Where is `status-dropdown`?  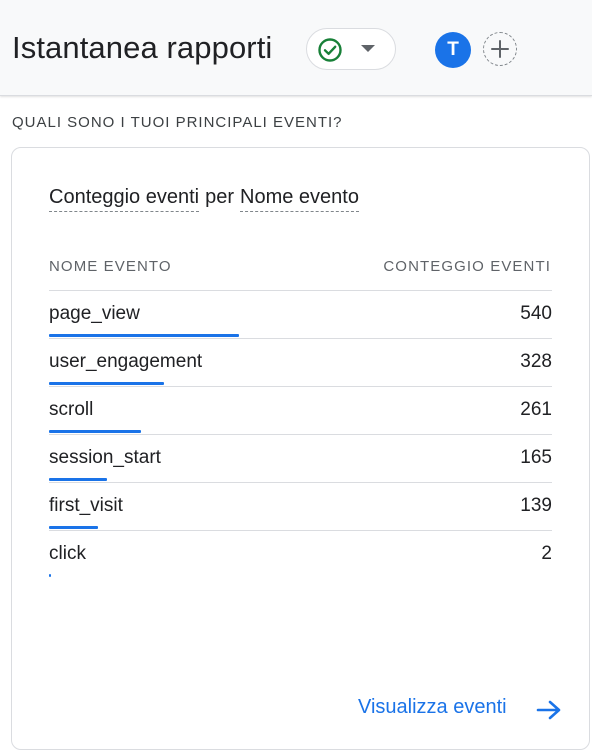
status-dropdown is located at coordinates (351, 49).